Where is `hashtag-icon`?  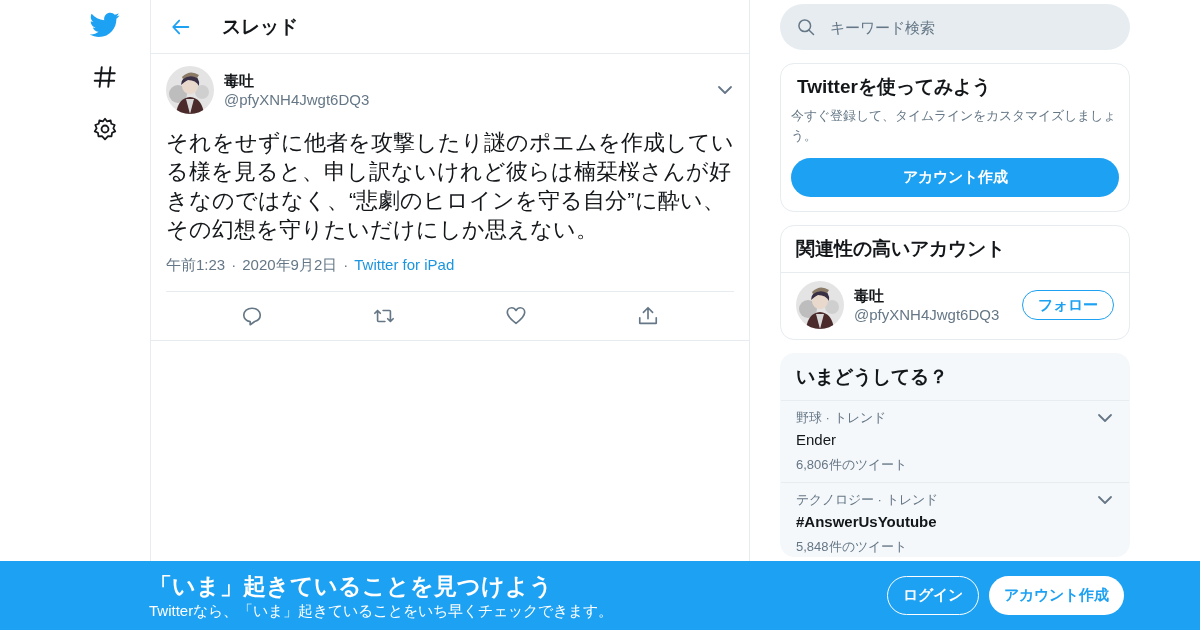
hashtag-icon is located at coordinates (105, 77).